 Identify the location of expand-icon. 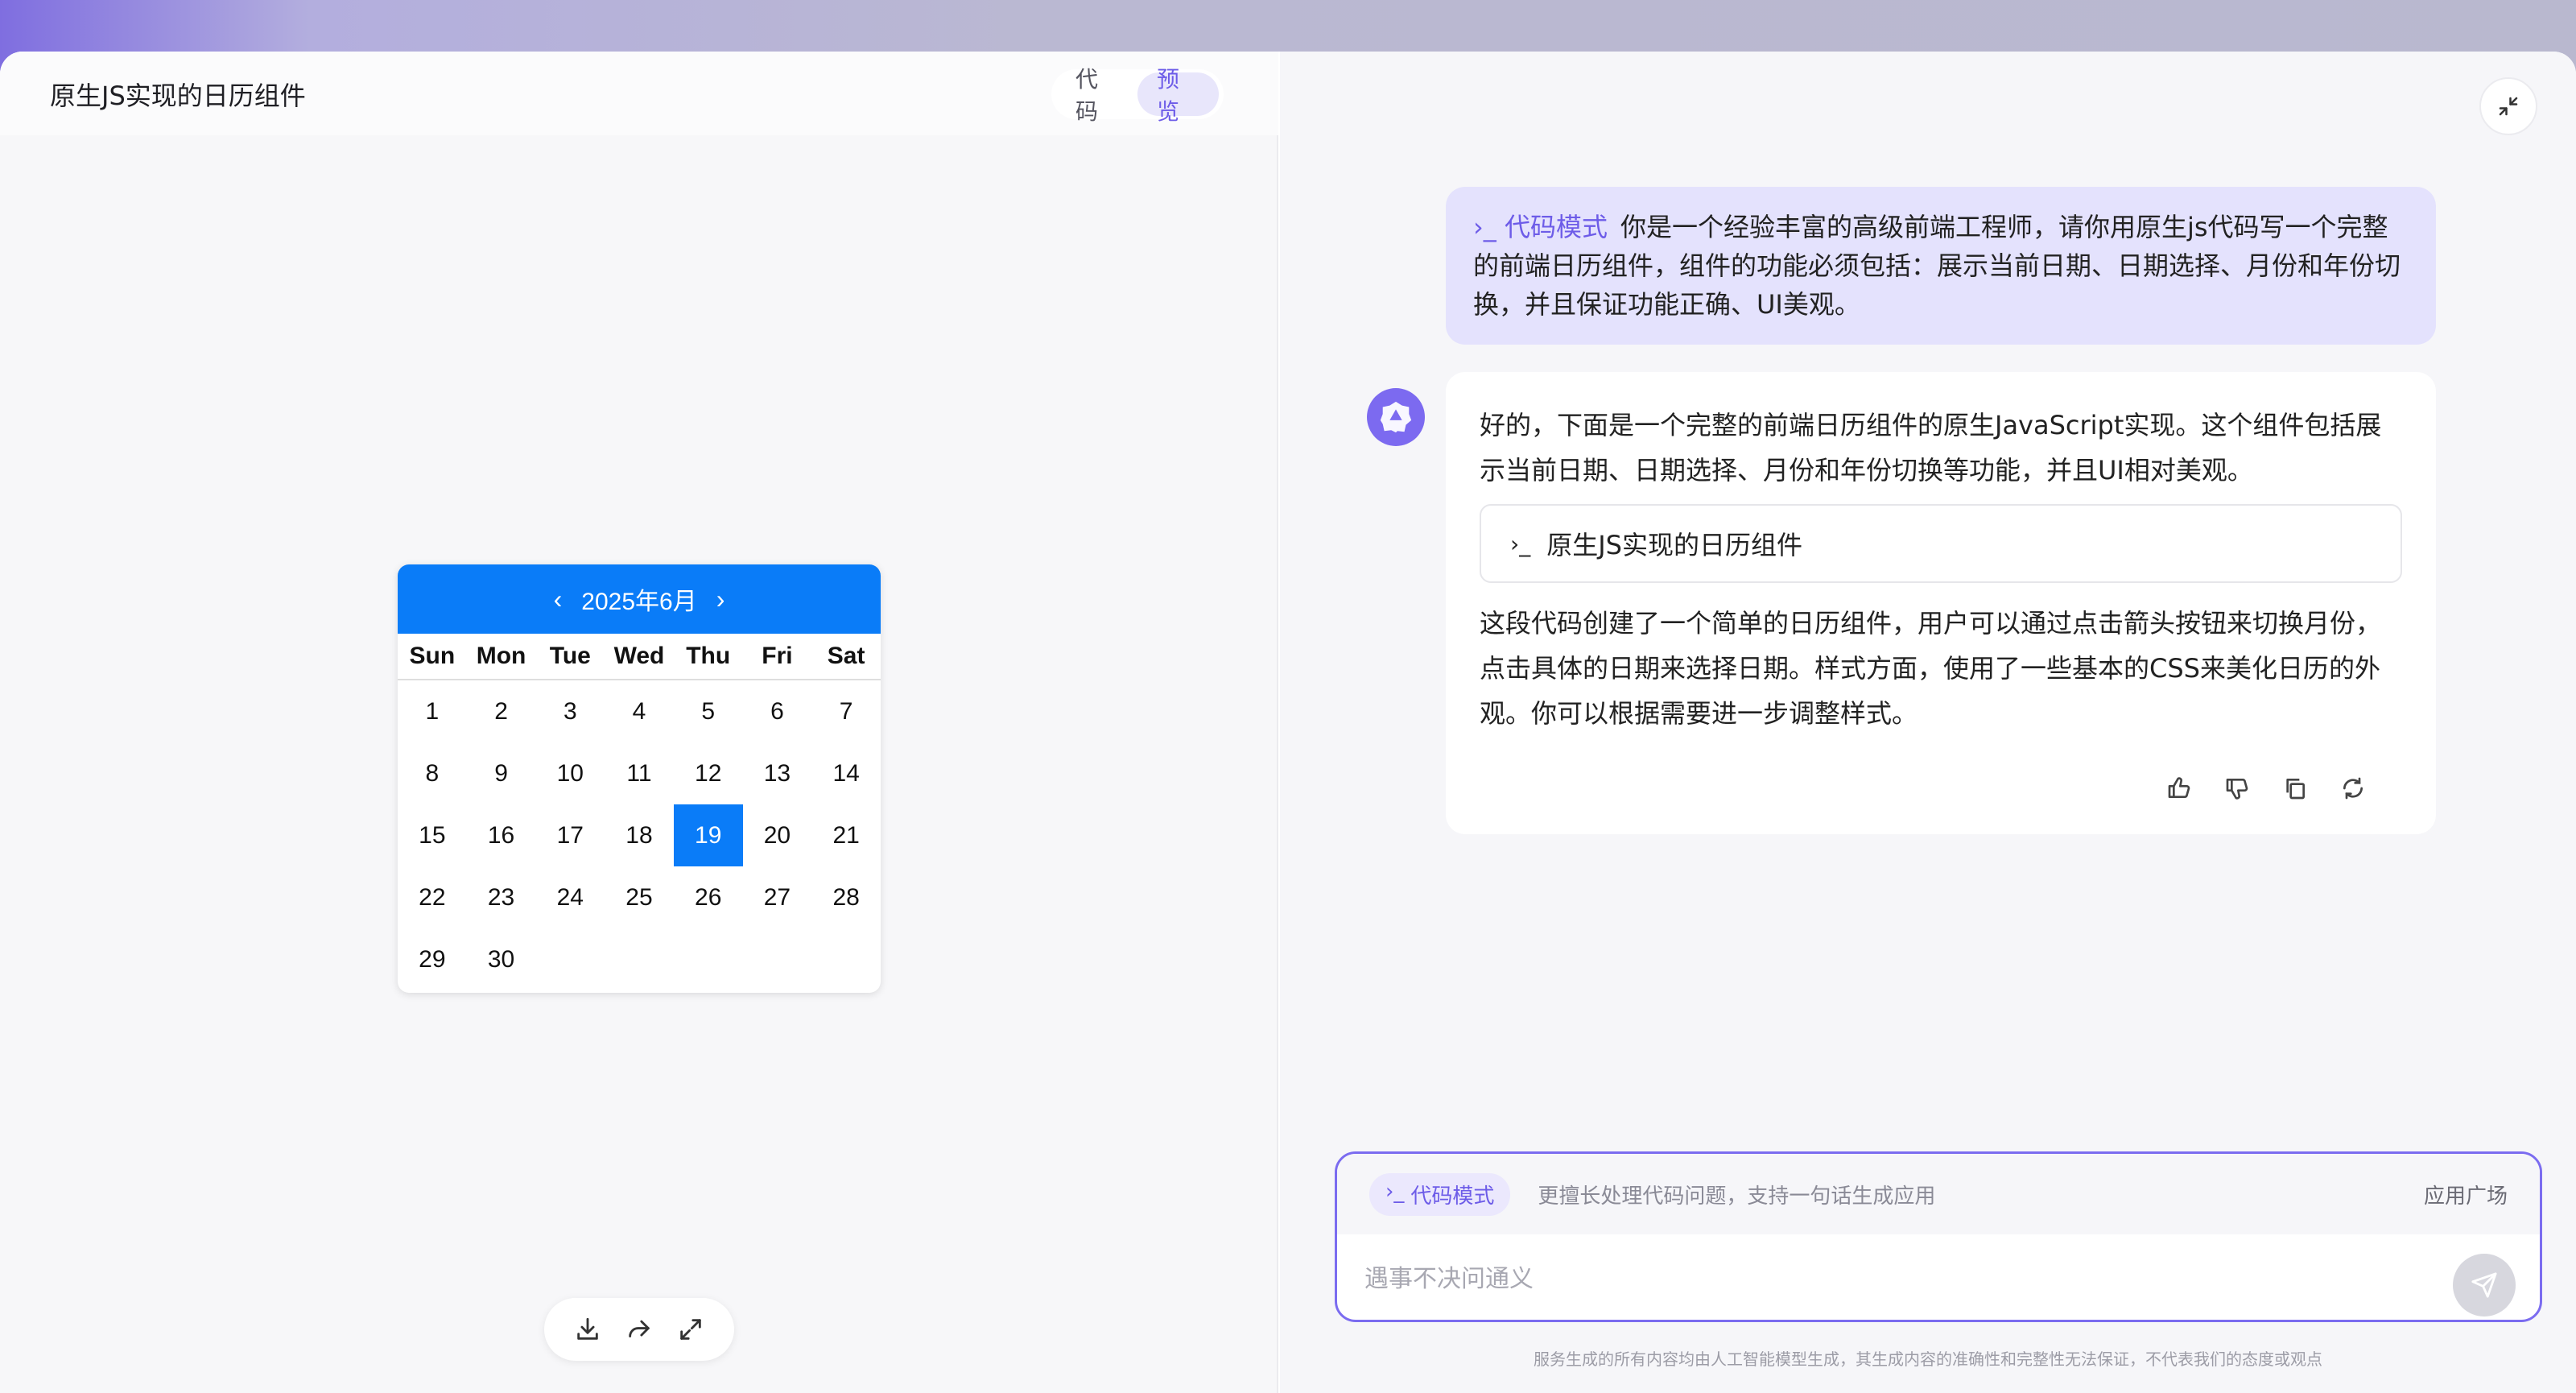
(691, 1329).